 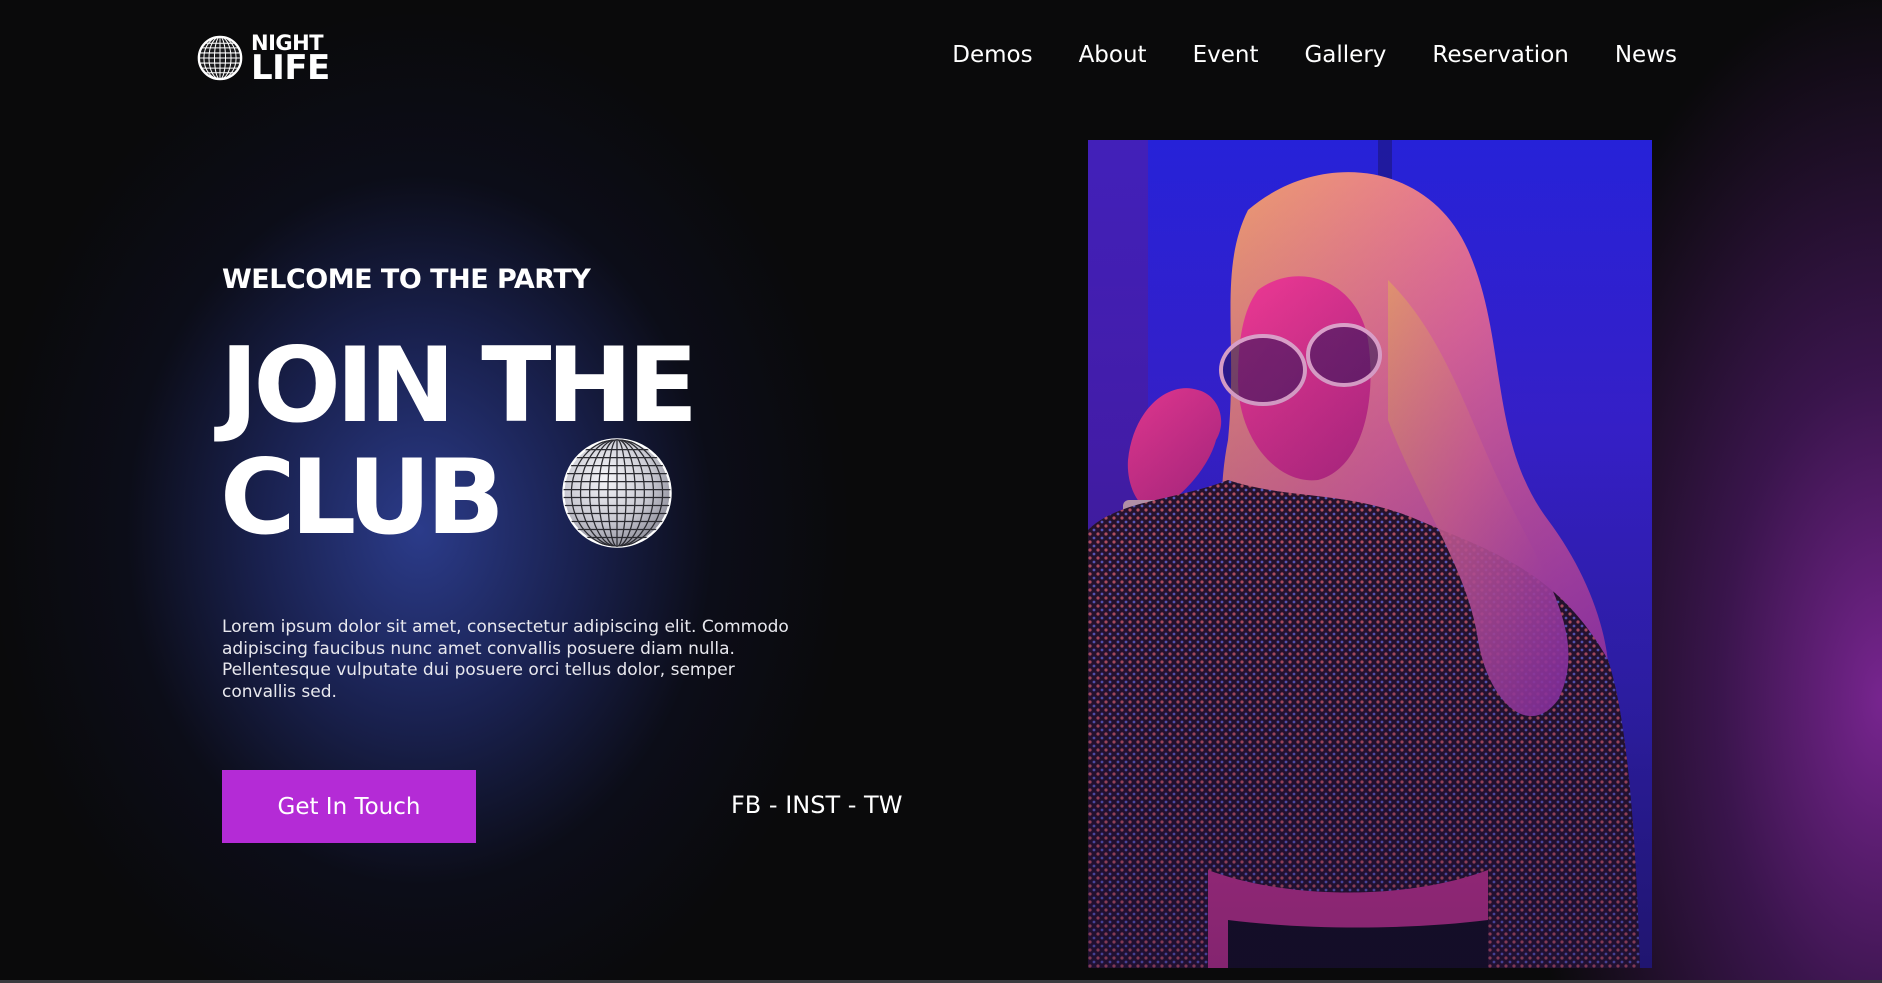 What do you see at coordinates (349, 806) in the screenshot?
I see `get-in-touch-button: Get In Touch` at bounding box center [349, 806].